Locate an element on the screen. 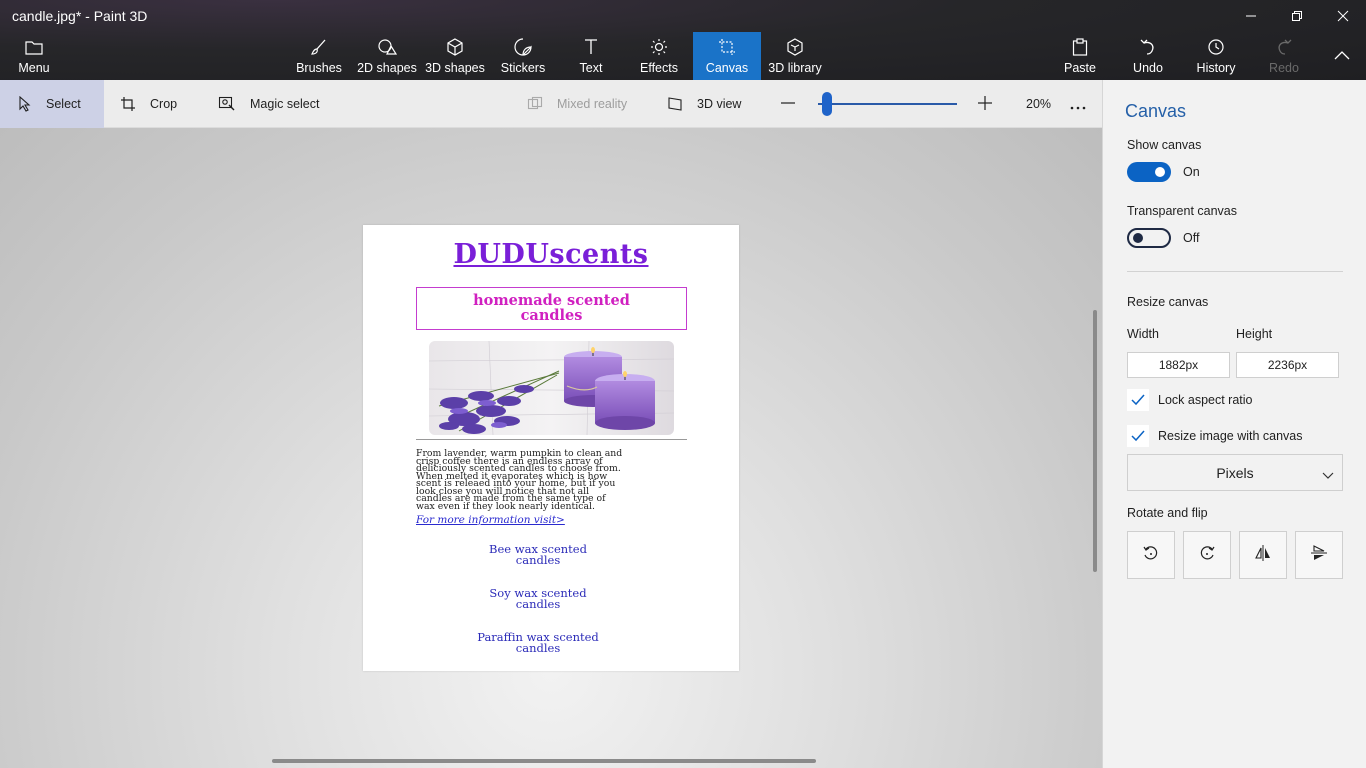 The image size is (1366, 768). doc-subtitle-box: homemade scented candles is located at coordinates (551, 308).